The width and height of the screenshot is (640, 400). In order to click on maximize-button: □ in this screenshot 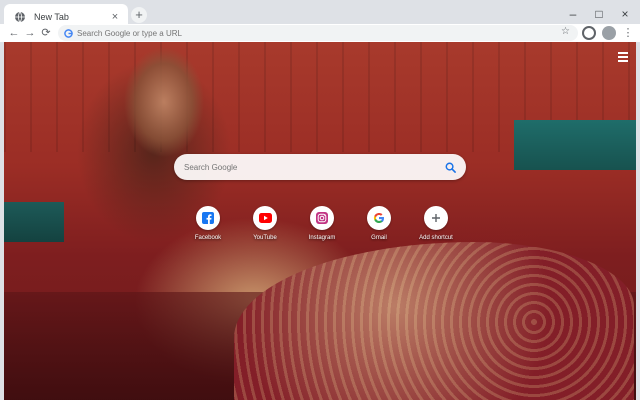, I will do `click(599, 14)`.